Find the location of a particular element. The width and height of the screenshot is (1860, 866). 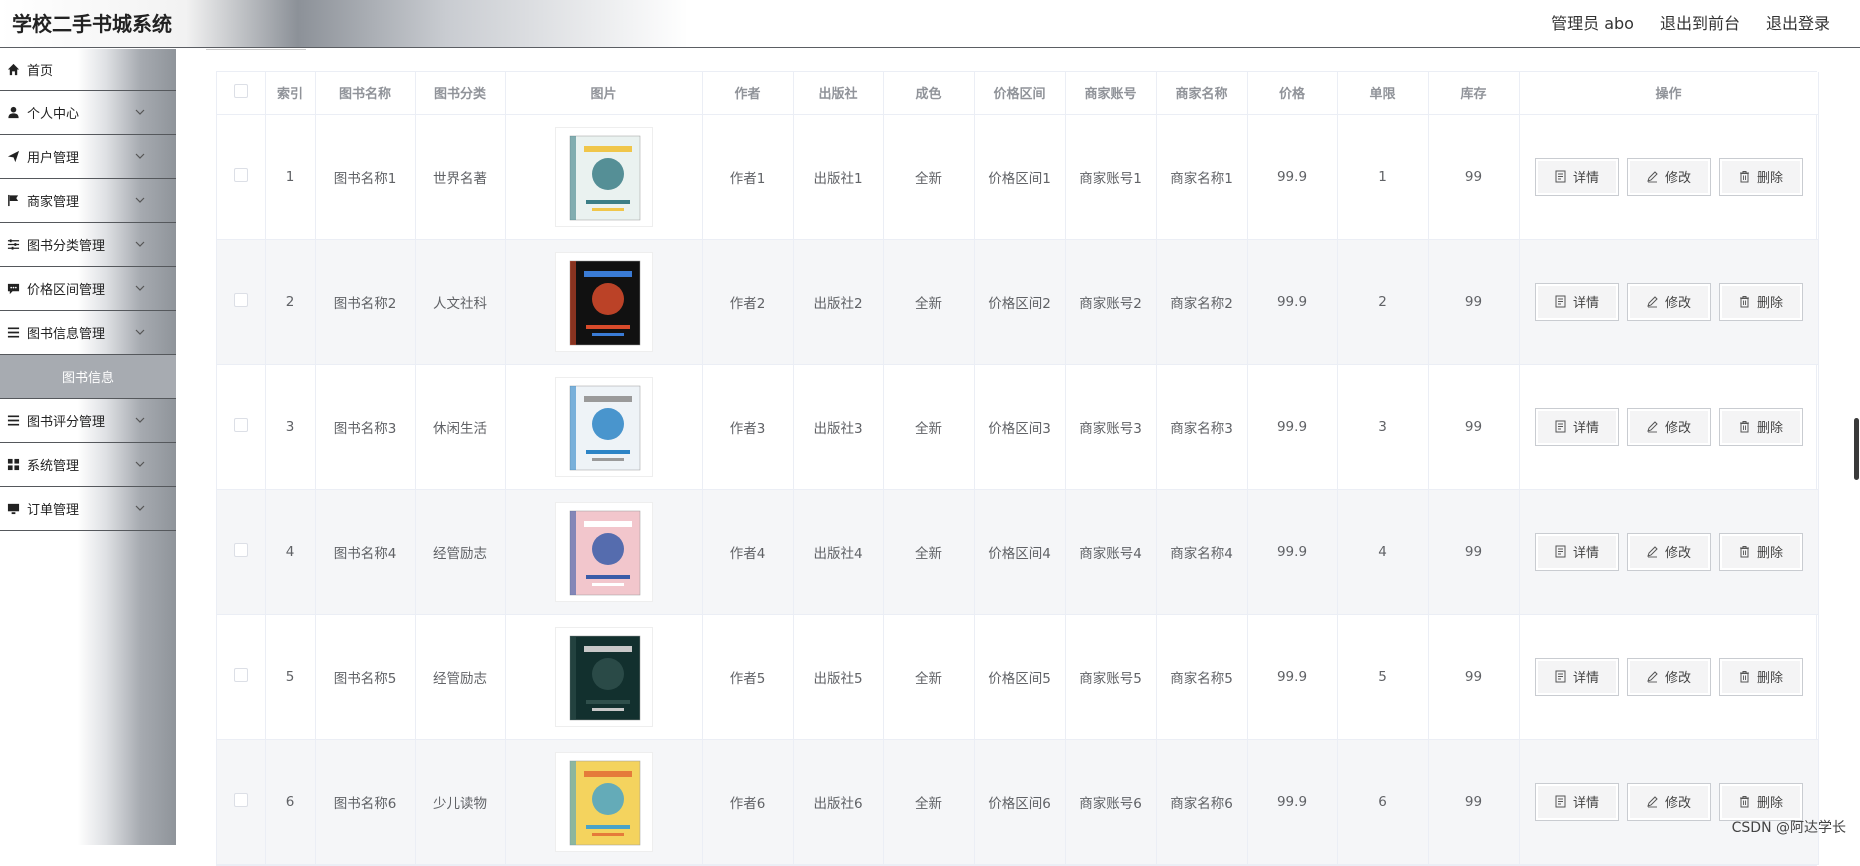

sidebar-item-label: 用户管理 is located at coordinates (53, 156).